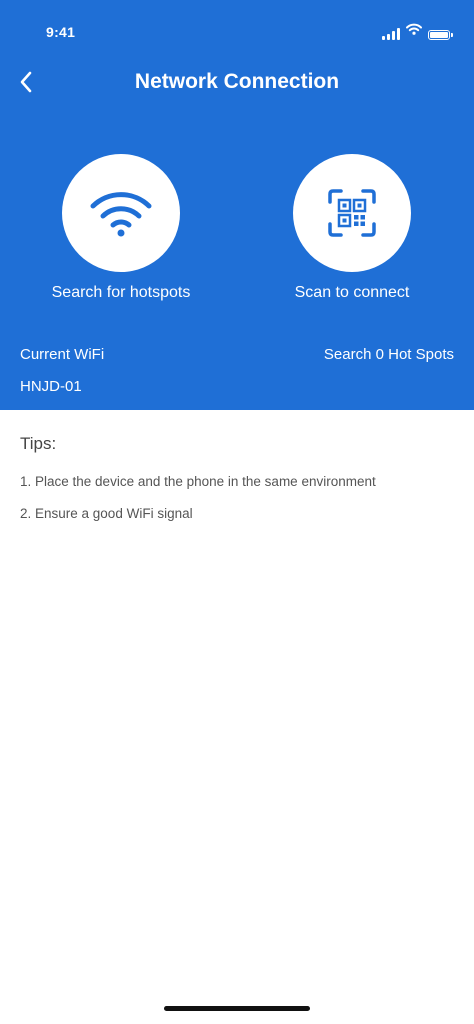 The width and height of the screenshot is (474, 1024). I want to click on home-indicator, so click(237, 1008).